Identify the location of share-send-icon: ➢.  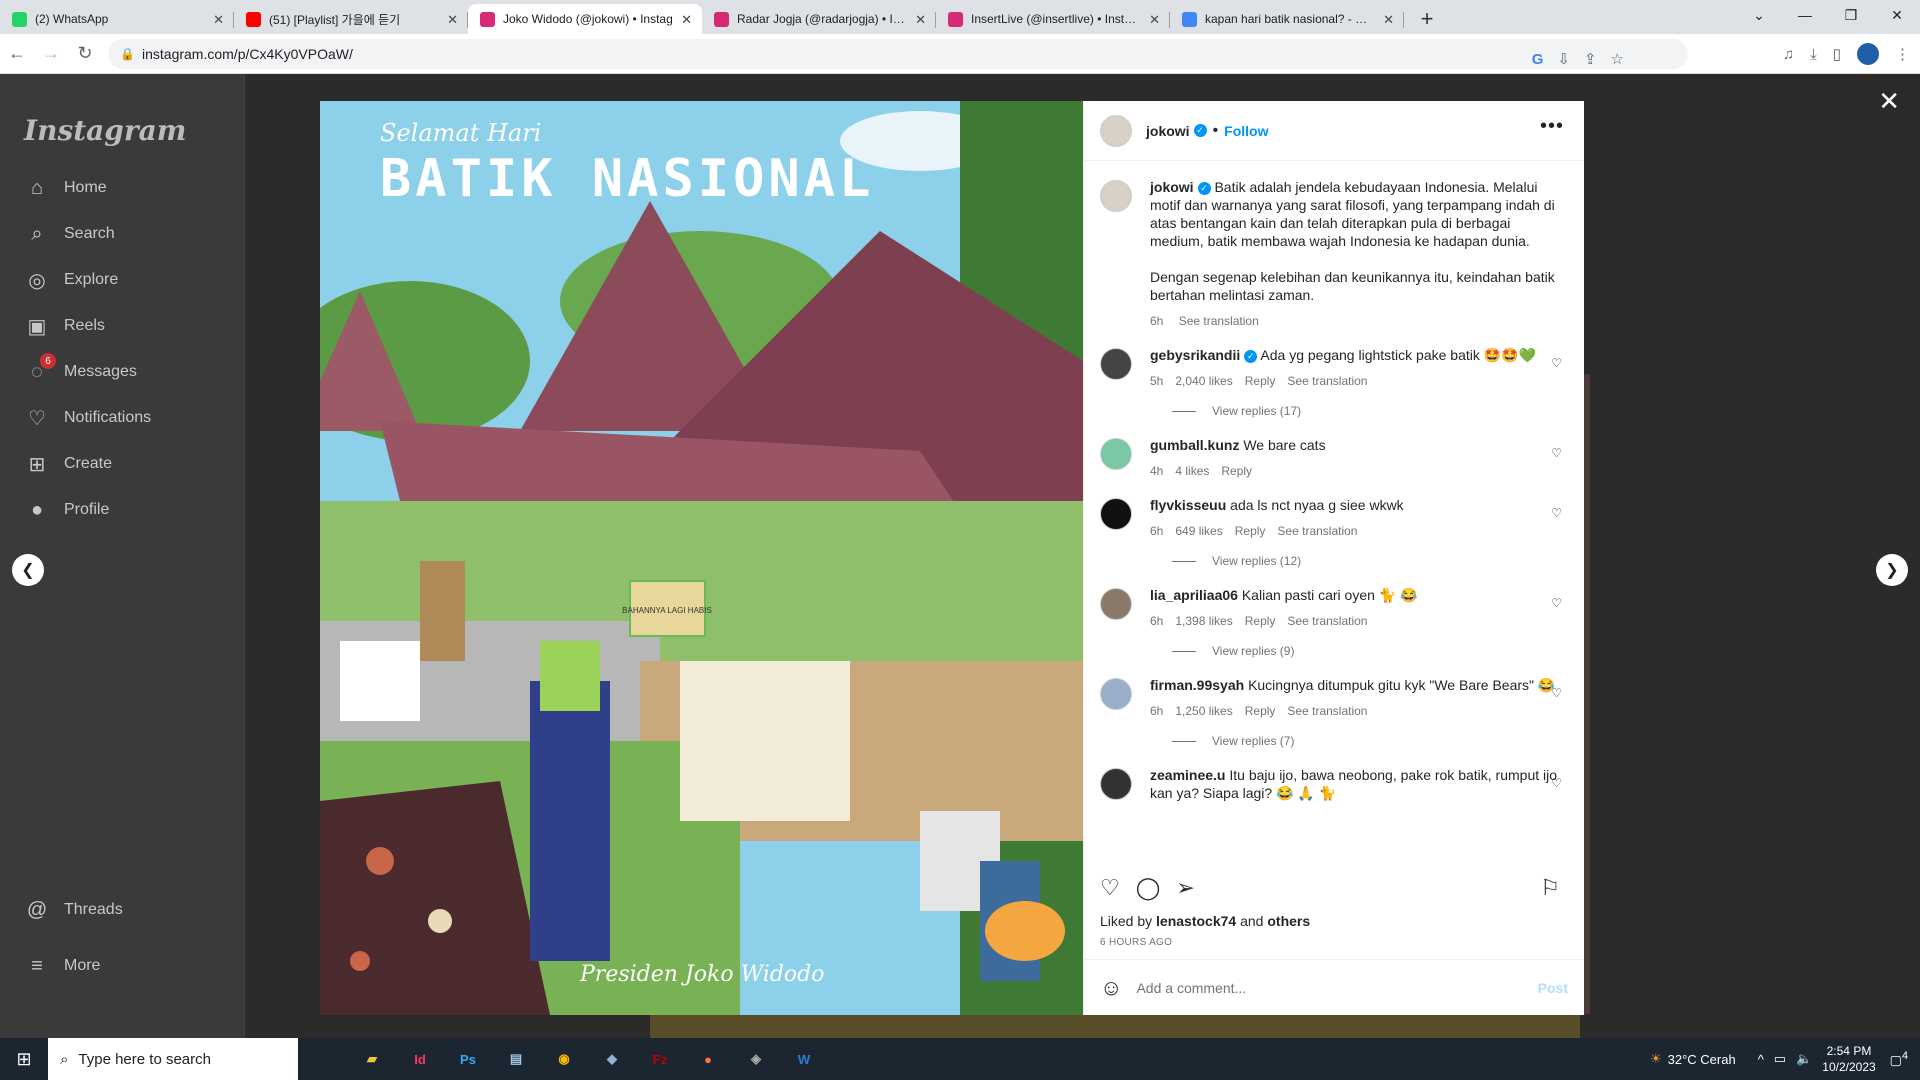
(1185, 888).